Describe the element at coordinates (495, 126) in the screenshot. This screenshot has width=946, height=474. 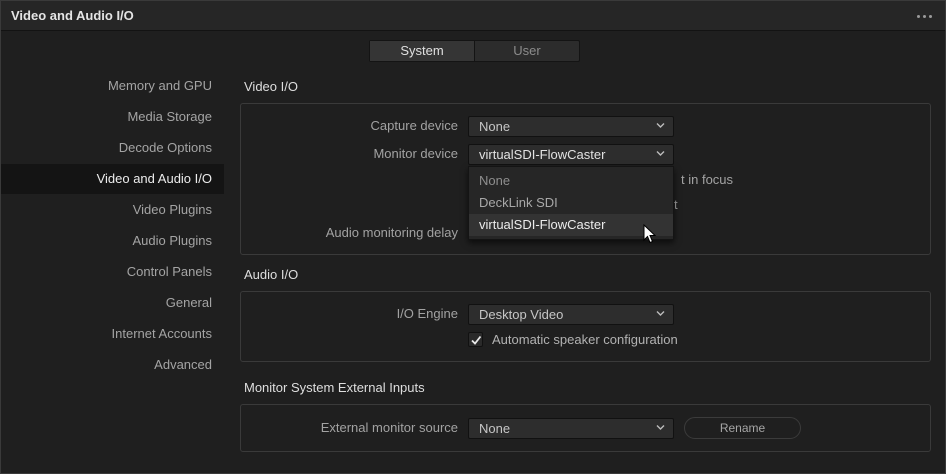
I see `capture-device-value: None` at that location.